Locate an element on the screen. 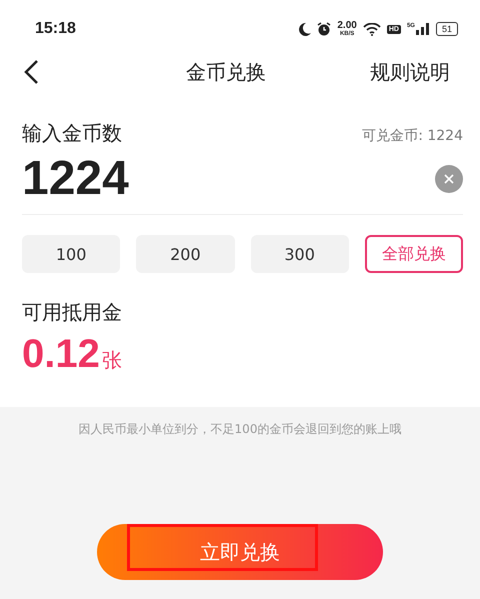 The height and width of the screenshot is (599, 480). amount-chip: 全部兑换 is located at coordinates (413, 254).